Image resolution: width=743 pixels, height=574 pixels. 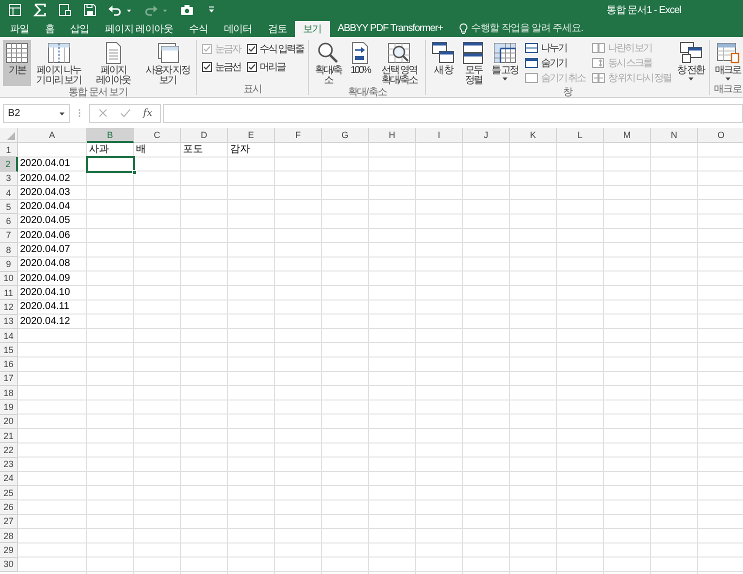 I want to click on row-header: 2, so click(x=9, y=164).